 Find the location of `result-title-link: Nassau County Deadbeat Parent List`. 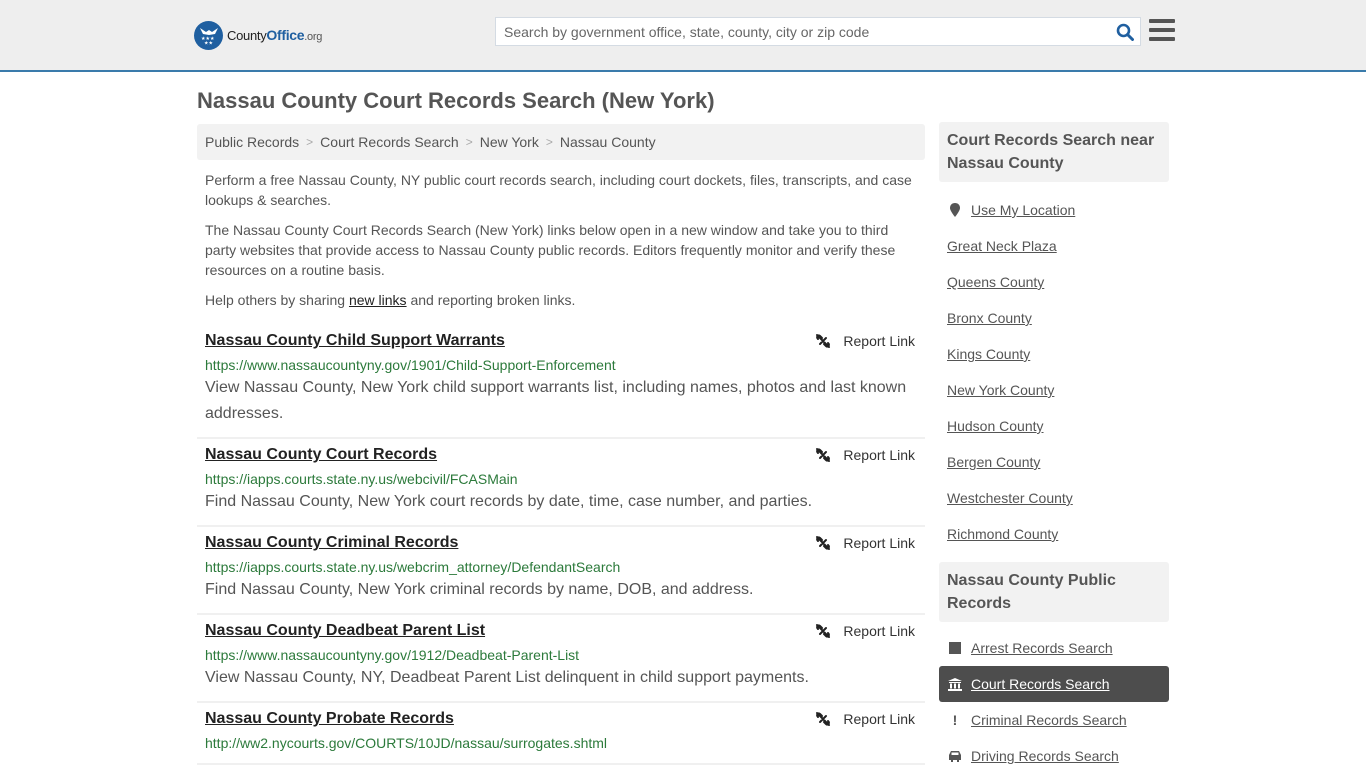

result-title-link: Nassau County Deadbeat Parent List is located at coordinates (345, 631).